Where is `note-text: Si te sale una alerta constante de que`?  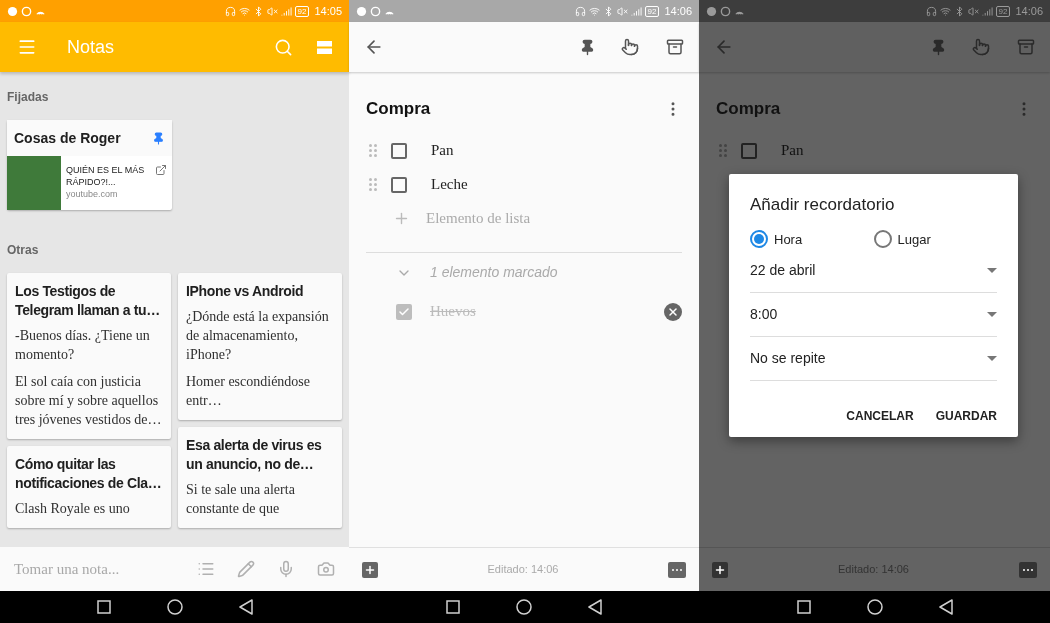
note-text: Si te sale una alerta constante de que is located at coordinates (241, 499).